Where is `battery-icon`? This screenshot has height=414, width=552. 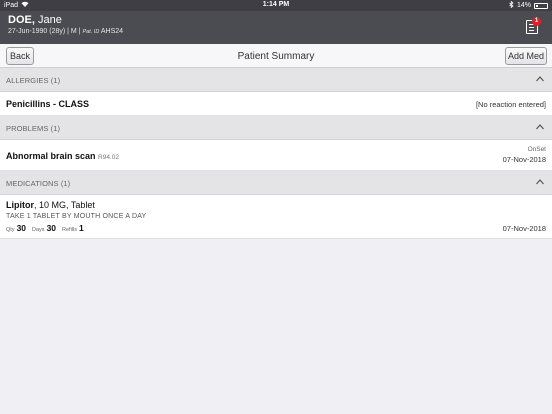 battery-icon is located at coordinates (541, 5).